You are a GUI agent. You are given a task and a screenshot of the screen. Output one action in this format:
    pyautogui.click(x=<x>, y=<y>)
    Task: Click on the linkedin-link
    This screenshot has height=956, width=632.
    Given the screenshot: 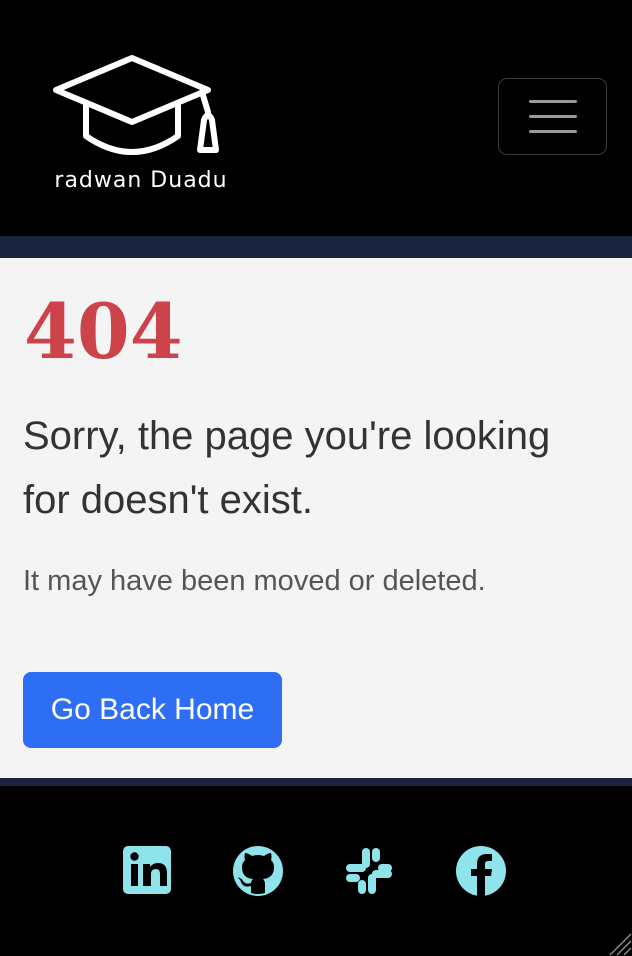 What is the action you would take?
    pyautogui.click(x=148, y=871)
    